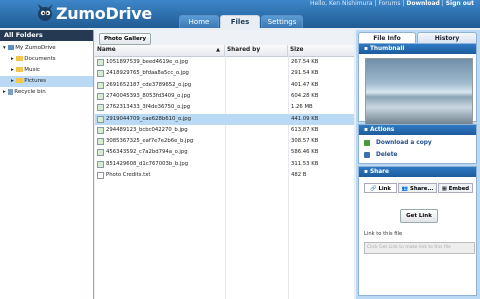 This screenshot has width=480, height=299. I want to click on thumbnail-title: ▪ Thumbnail, so click(417, 49).